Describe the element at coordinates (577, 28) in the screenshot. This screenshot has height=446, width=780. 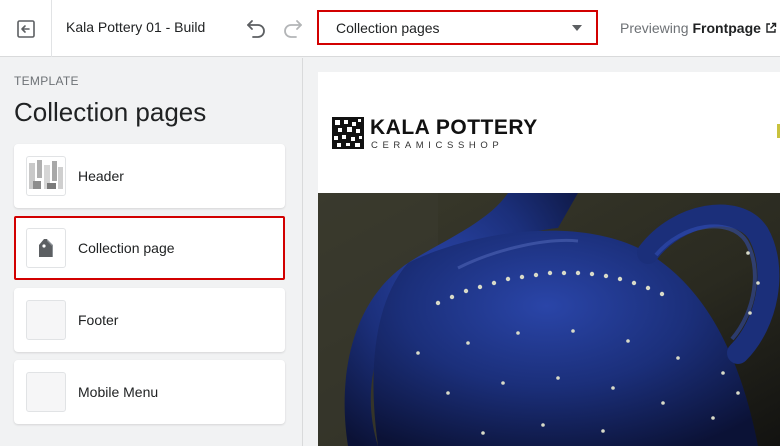
I see `chevron-down-icon` at that location.